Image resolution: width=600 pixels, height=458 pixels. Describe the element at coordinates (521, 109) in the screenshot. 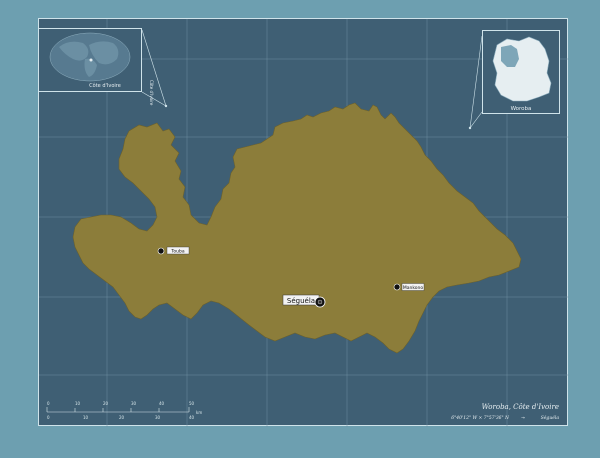

I see `inset-country-label: Woroba` at that location.